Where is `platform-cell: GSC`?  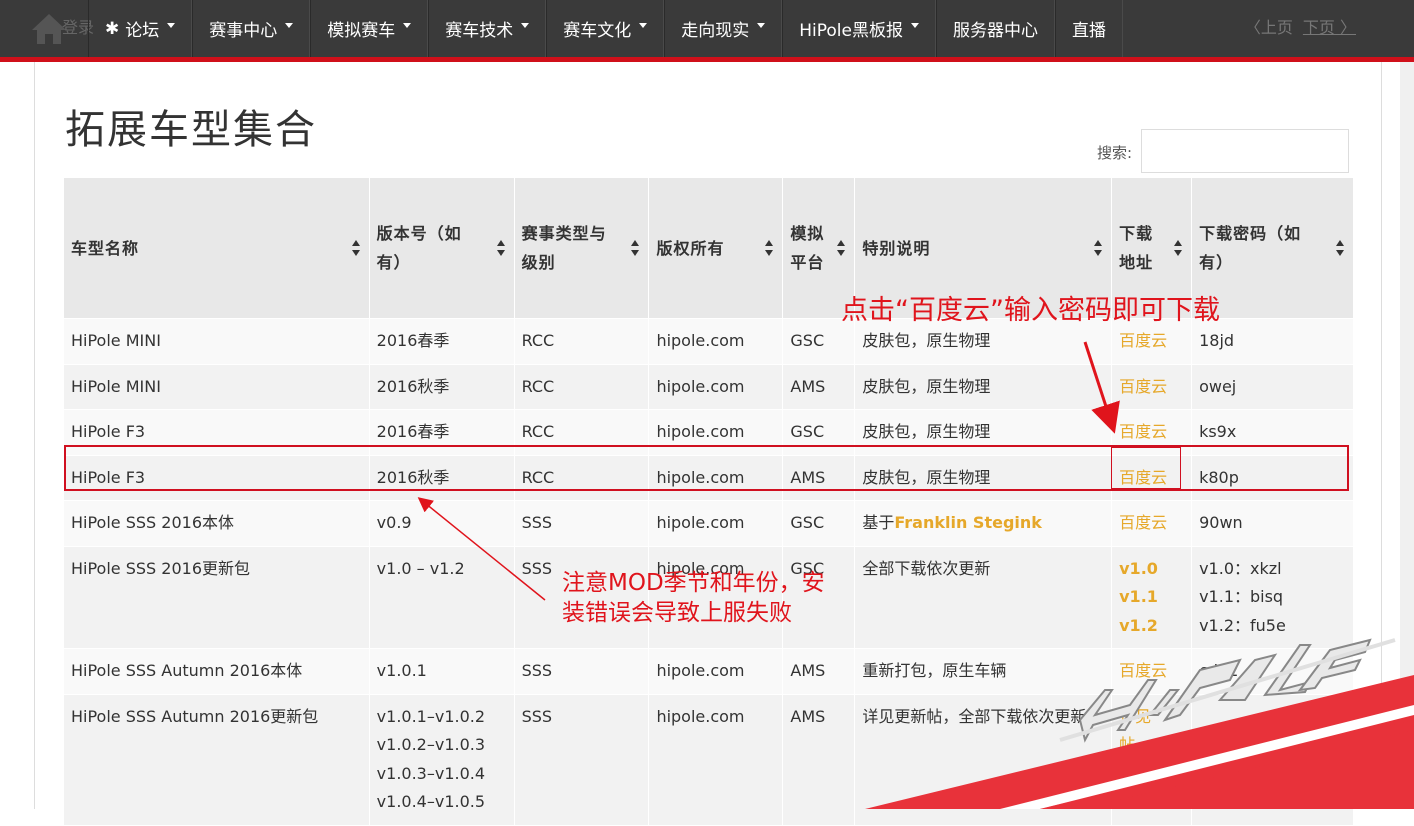
platform-cell: GSC is located at coordinates (819, 523).